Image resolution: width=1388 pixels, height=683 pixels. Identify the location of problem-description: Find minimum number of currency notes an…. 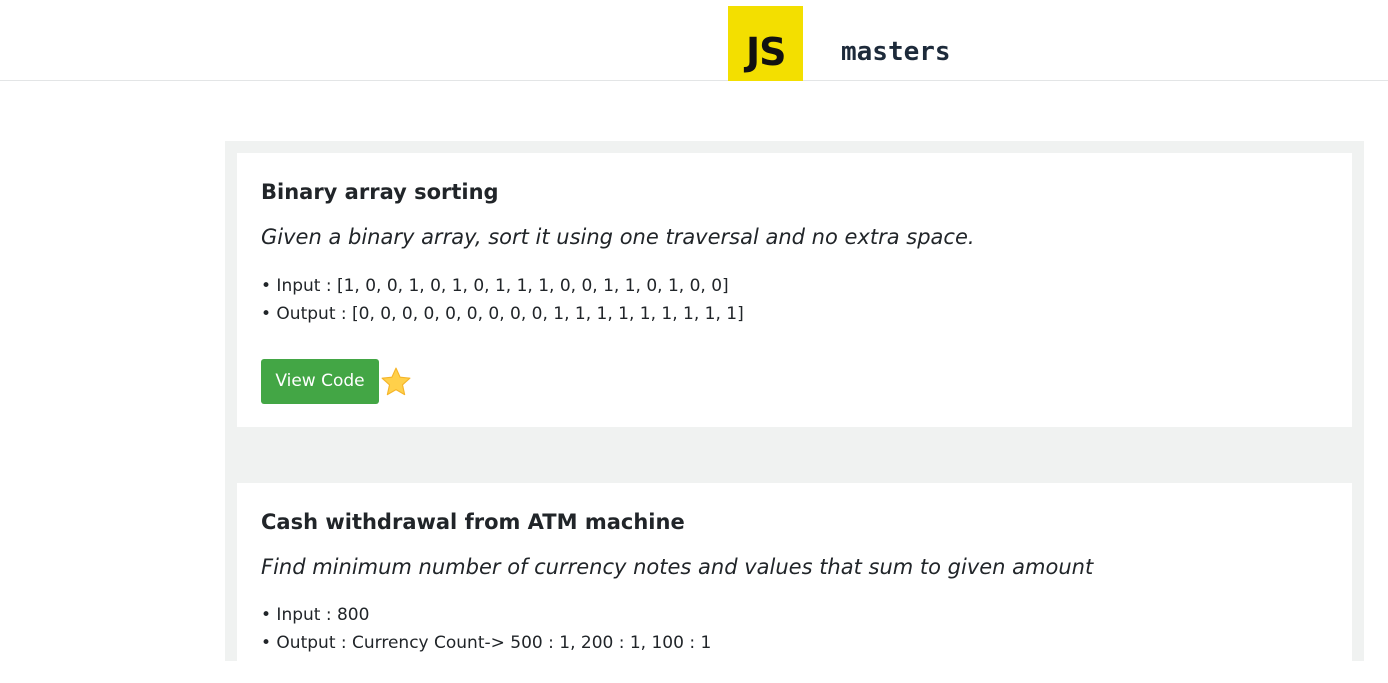
(677, 567).